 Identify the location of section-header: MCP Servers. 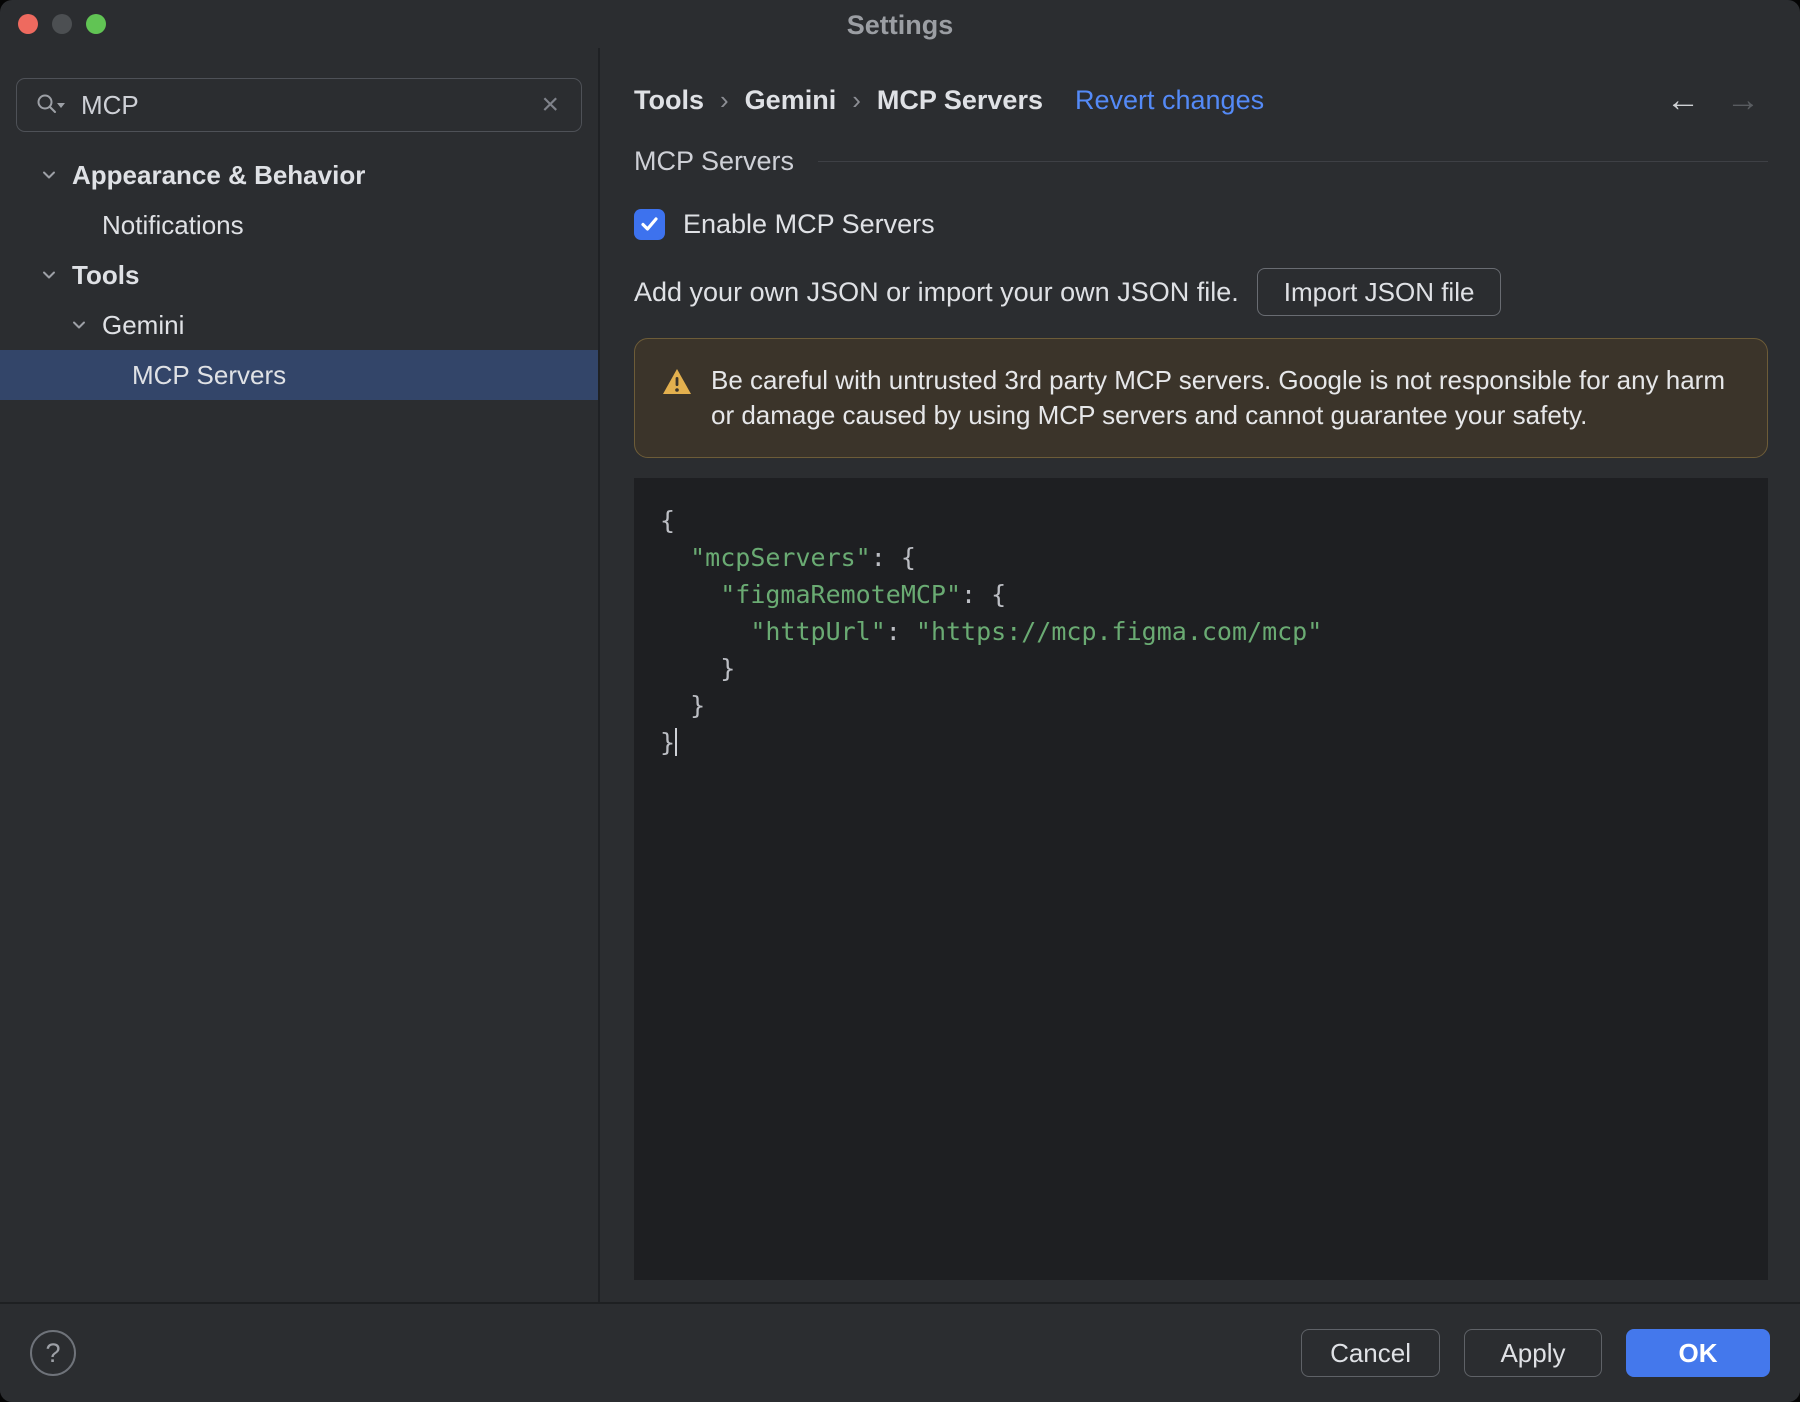
(1201, 161).